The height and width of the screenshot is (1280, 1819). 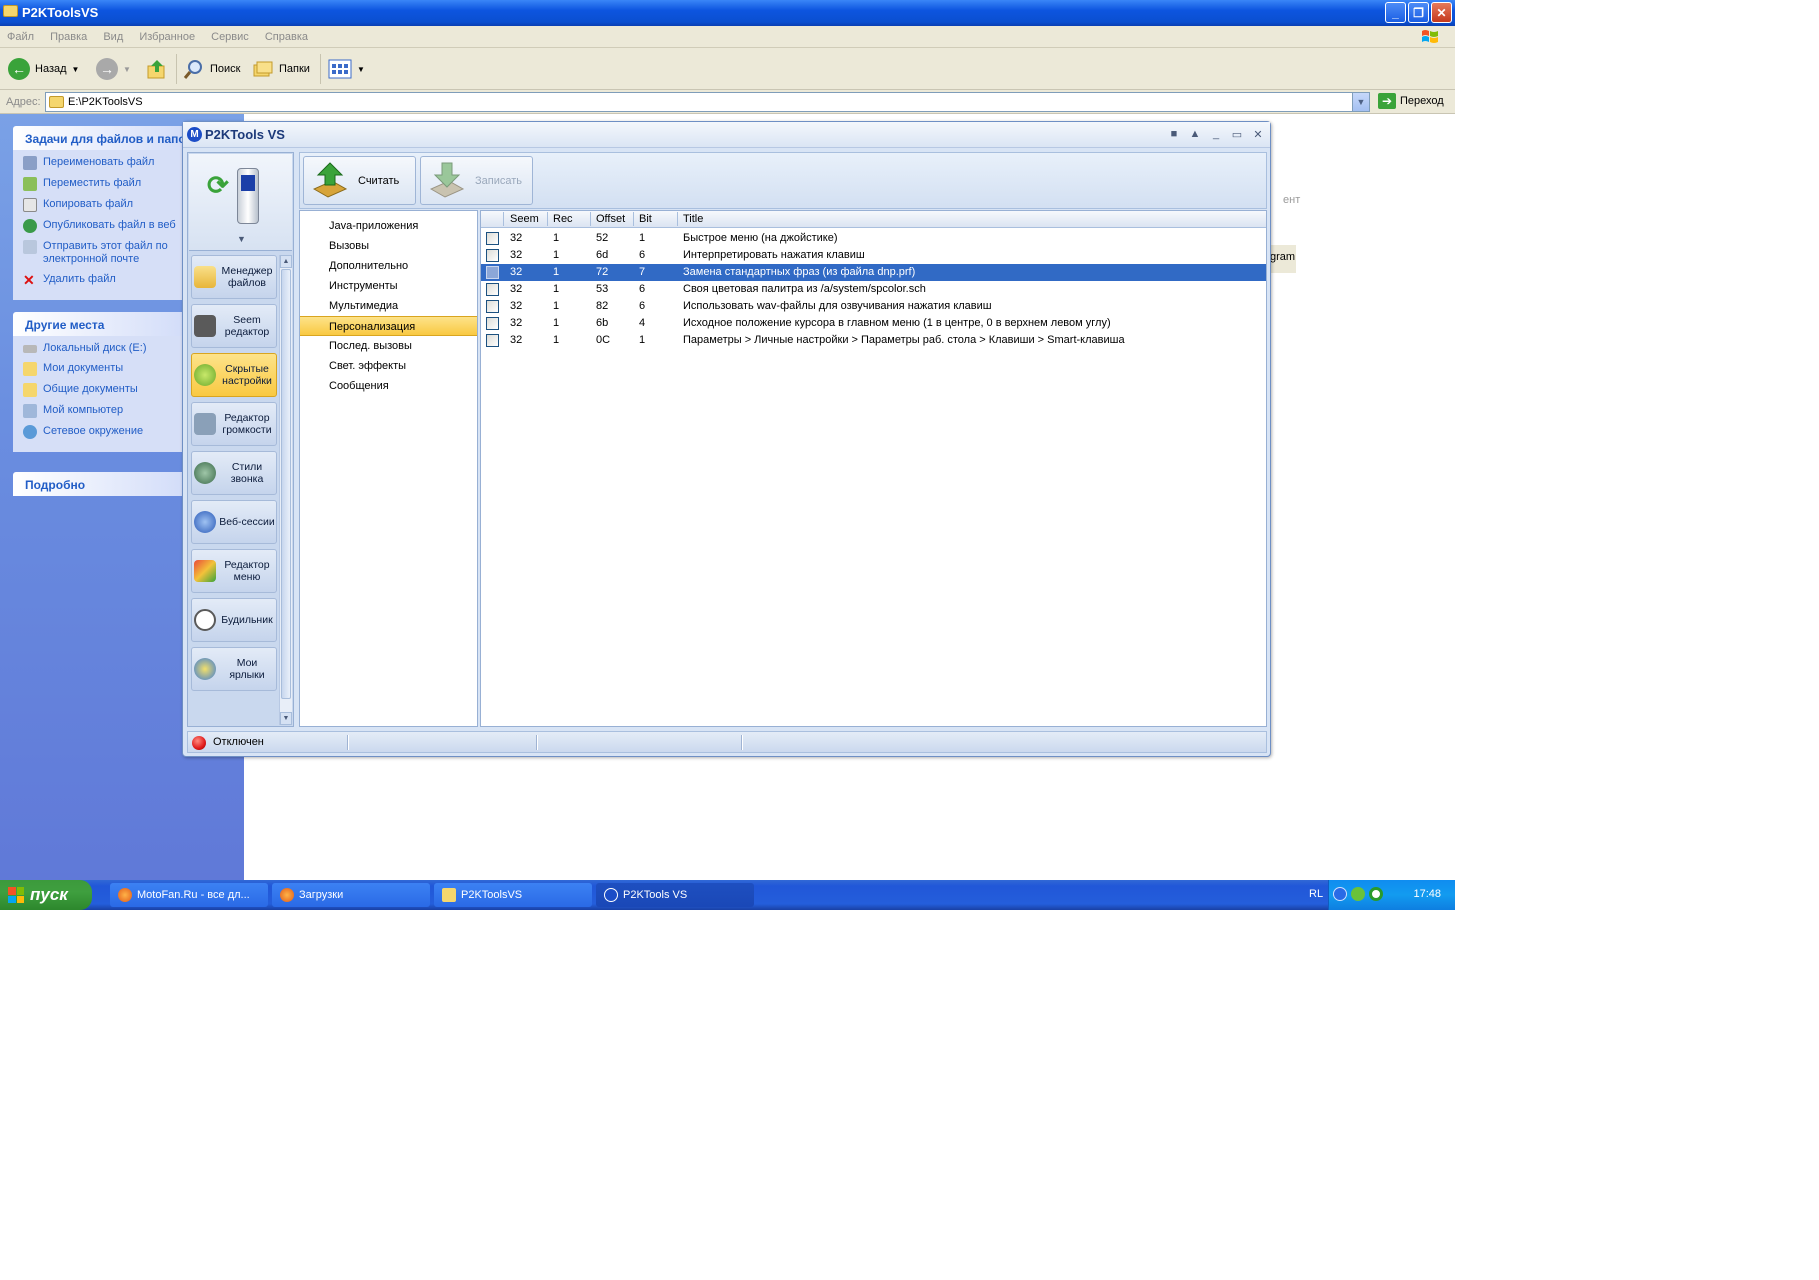 What do you see at coordinates (655, 895) in the screenshot?
I see `taskbar-item-label: P2KTools VS` at bounding box center [655, 895].